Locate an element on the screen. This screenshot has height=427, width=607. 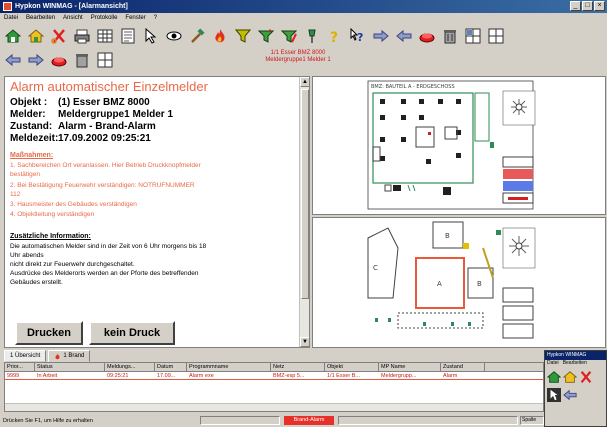
scroll-thumb is located at coordinates (305, 194).